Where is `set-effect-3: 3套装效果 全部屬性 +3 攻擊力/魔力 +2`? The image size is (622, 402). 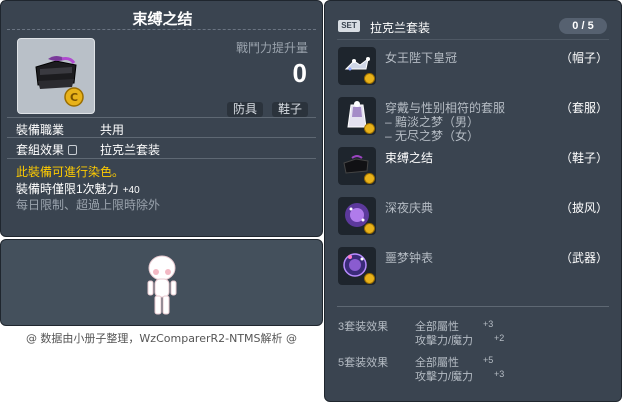 set-effect-3: 3套装效果 全部屬性 +3 攻擊力/魔力 +2 is located at coordinates (475, 335).